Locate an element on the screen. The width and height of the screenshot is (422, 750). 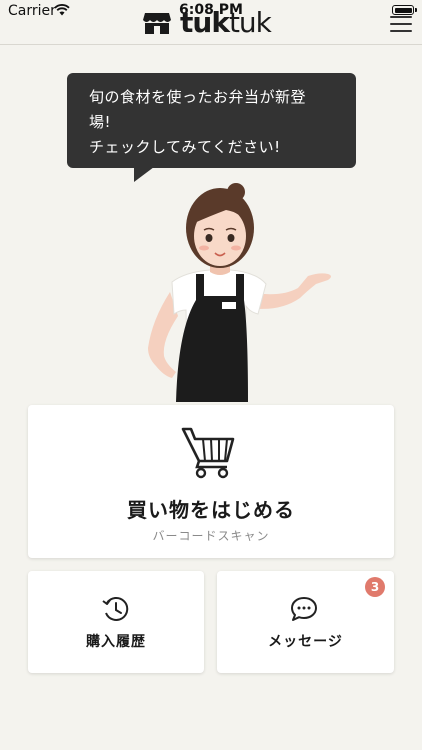
history-clock-icon is located at coordinates (115, 608).